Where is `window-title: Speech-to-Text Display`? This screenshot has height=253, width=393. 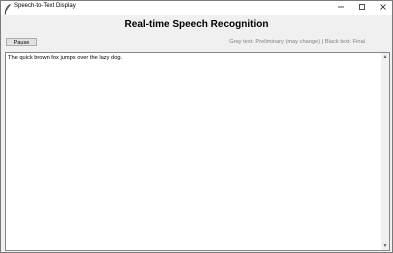
window-title: Speech-to-Text Display is located at coordinates (45, 6).